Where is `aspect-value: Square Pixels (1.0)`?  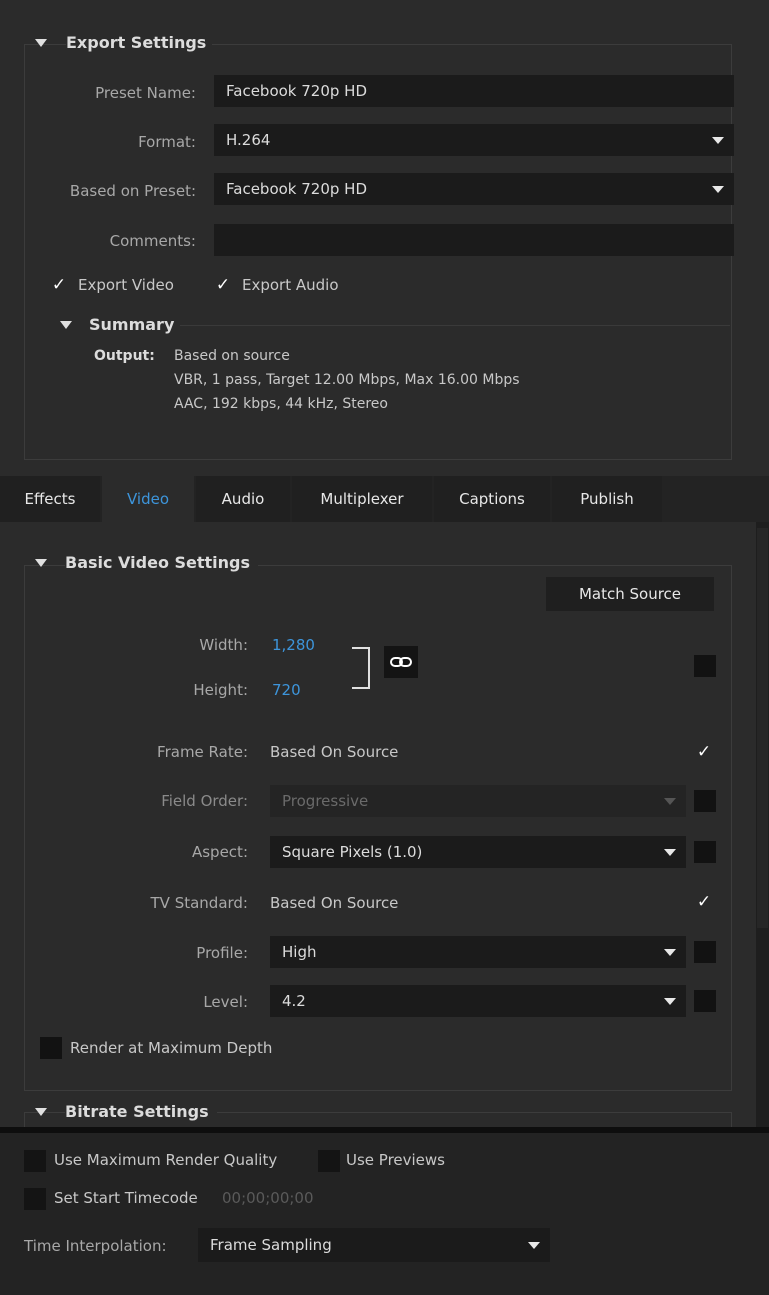 aspect-value: Square Pixels (1.0) is located at coordinates (352, 852).